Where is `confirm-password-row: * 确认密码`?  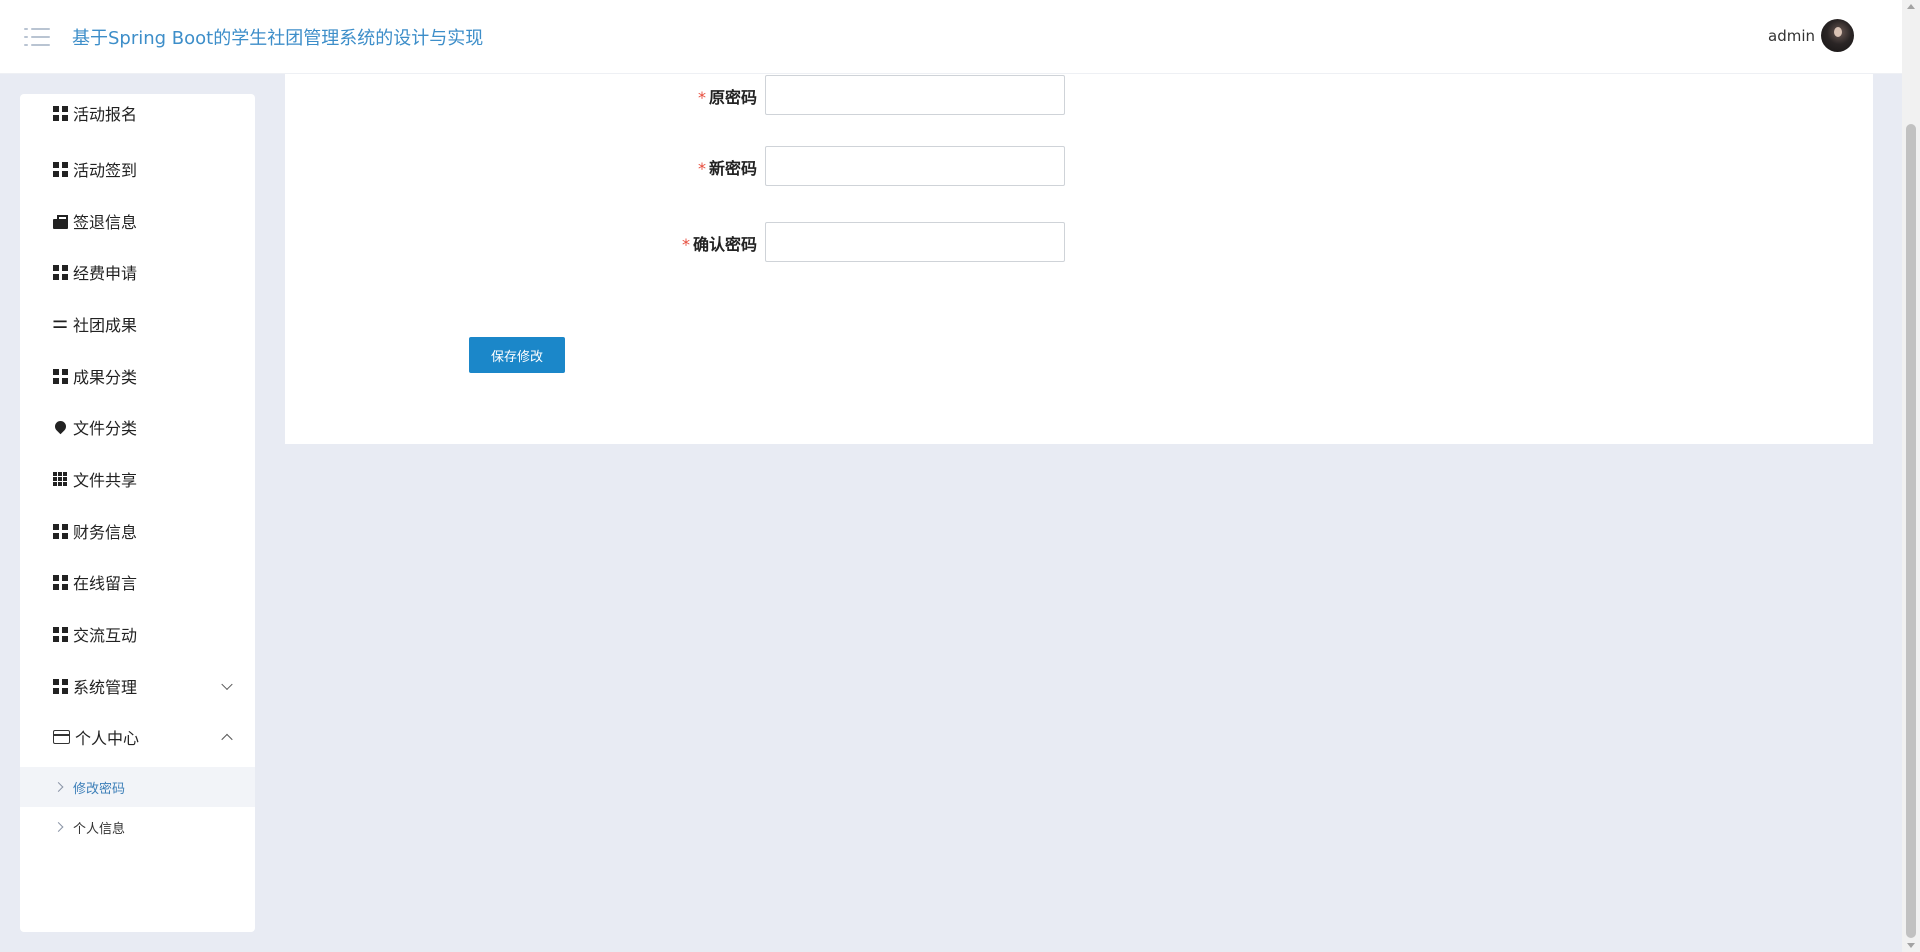
confirm-password-row: * 确认密码 is located at coordinates (685, 242).